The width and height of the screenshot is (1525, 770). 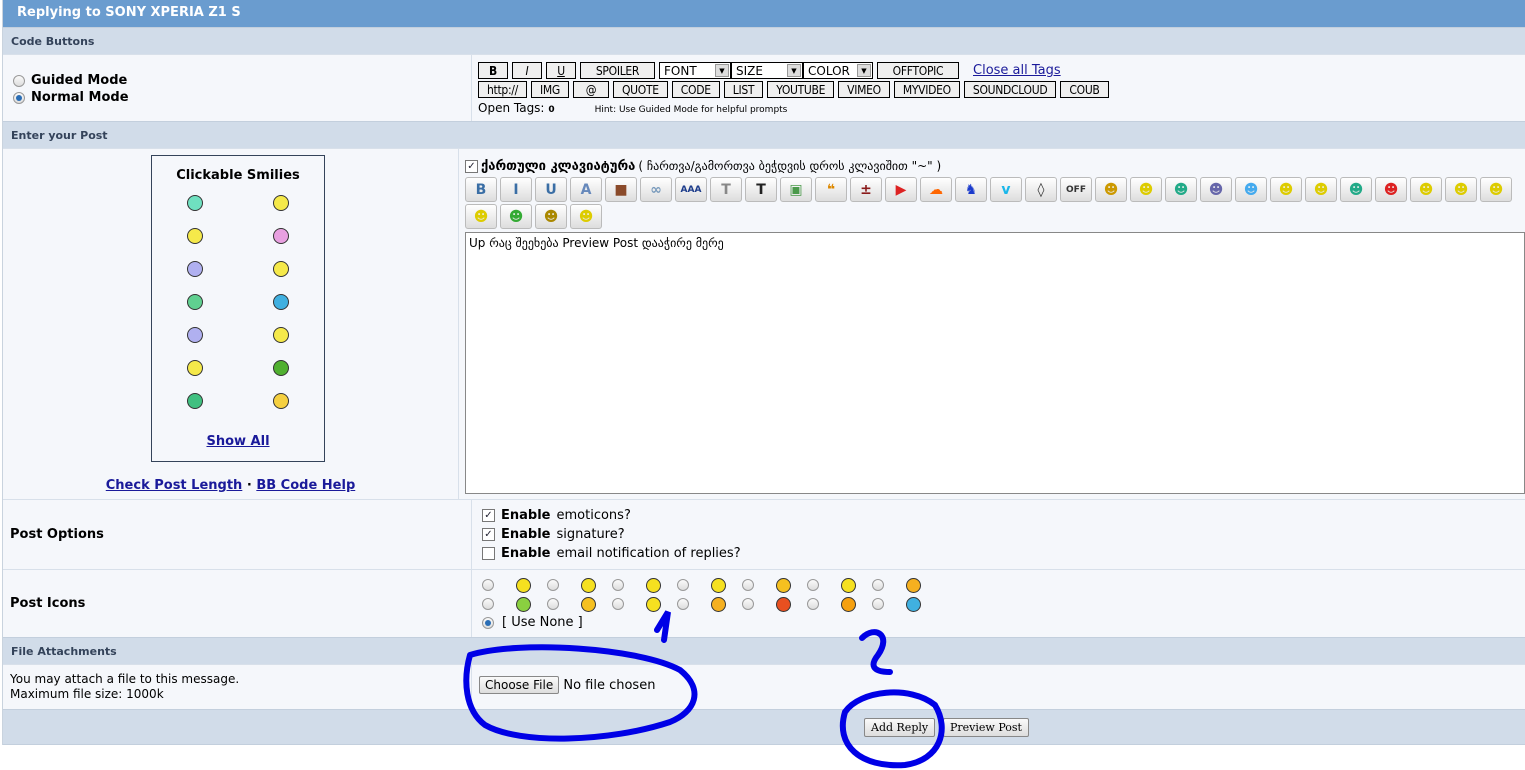 What do you see at coordinates (704, 689) in the screenshot?
I see `annotation-overlay` at bounding box center [704, 689].